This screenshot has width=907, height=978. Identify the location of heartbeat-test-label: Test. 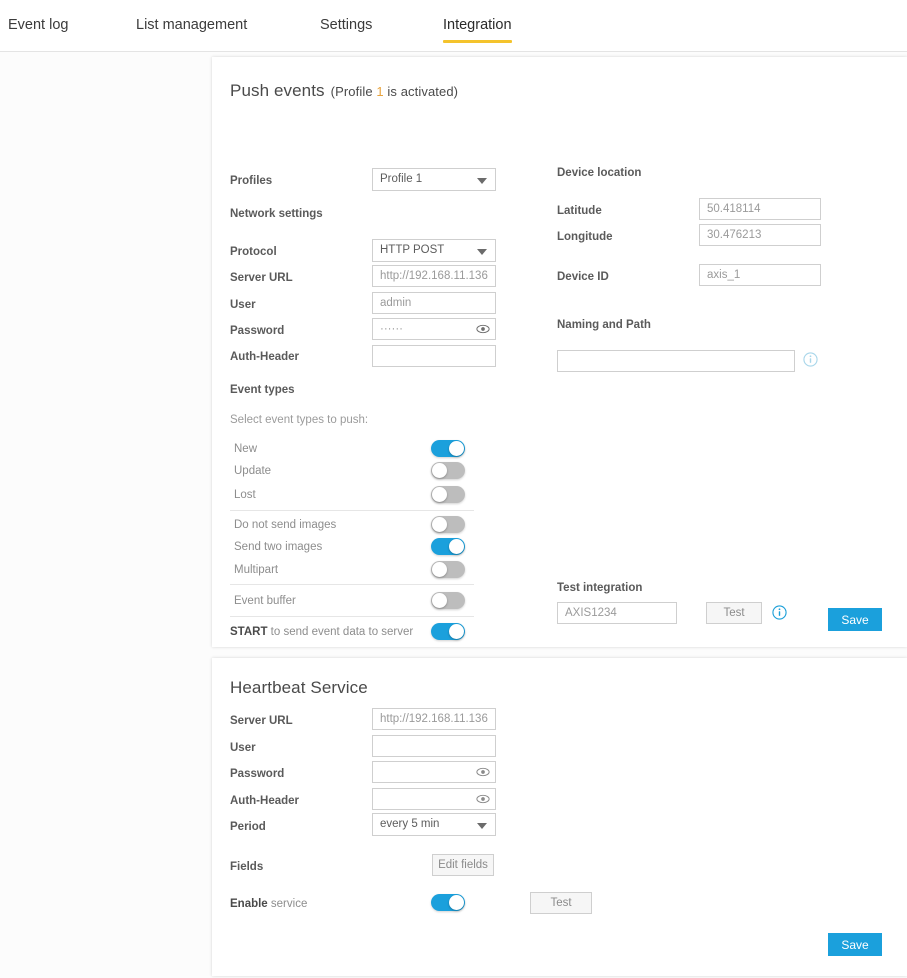
(561, 903).